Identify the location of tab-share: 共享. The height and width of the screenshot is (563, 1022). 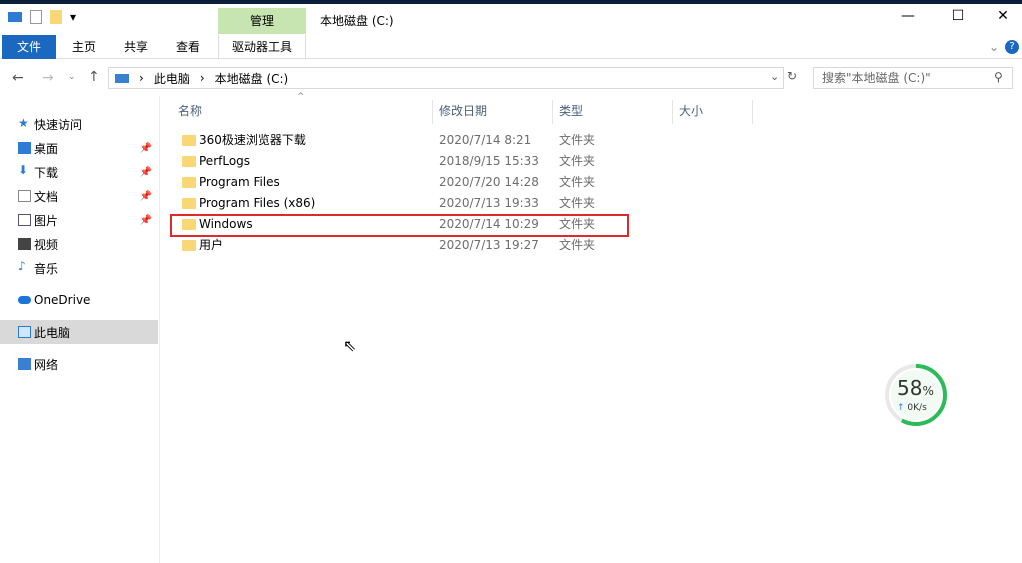
(136, 47).